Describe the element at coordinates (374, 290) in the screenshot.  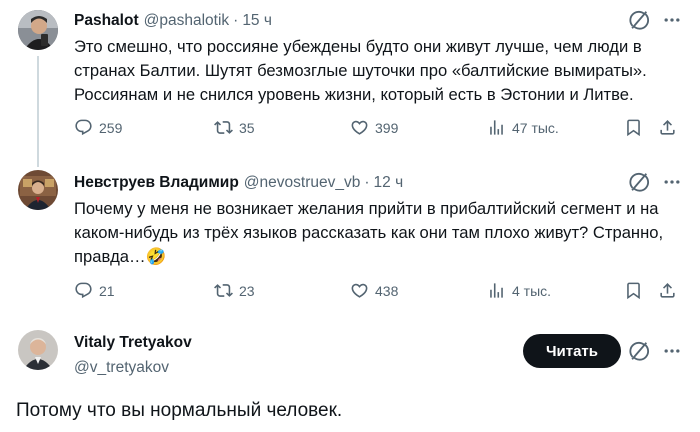
I see `like-button: 438` at that location.